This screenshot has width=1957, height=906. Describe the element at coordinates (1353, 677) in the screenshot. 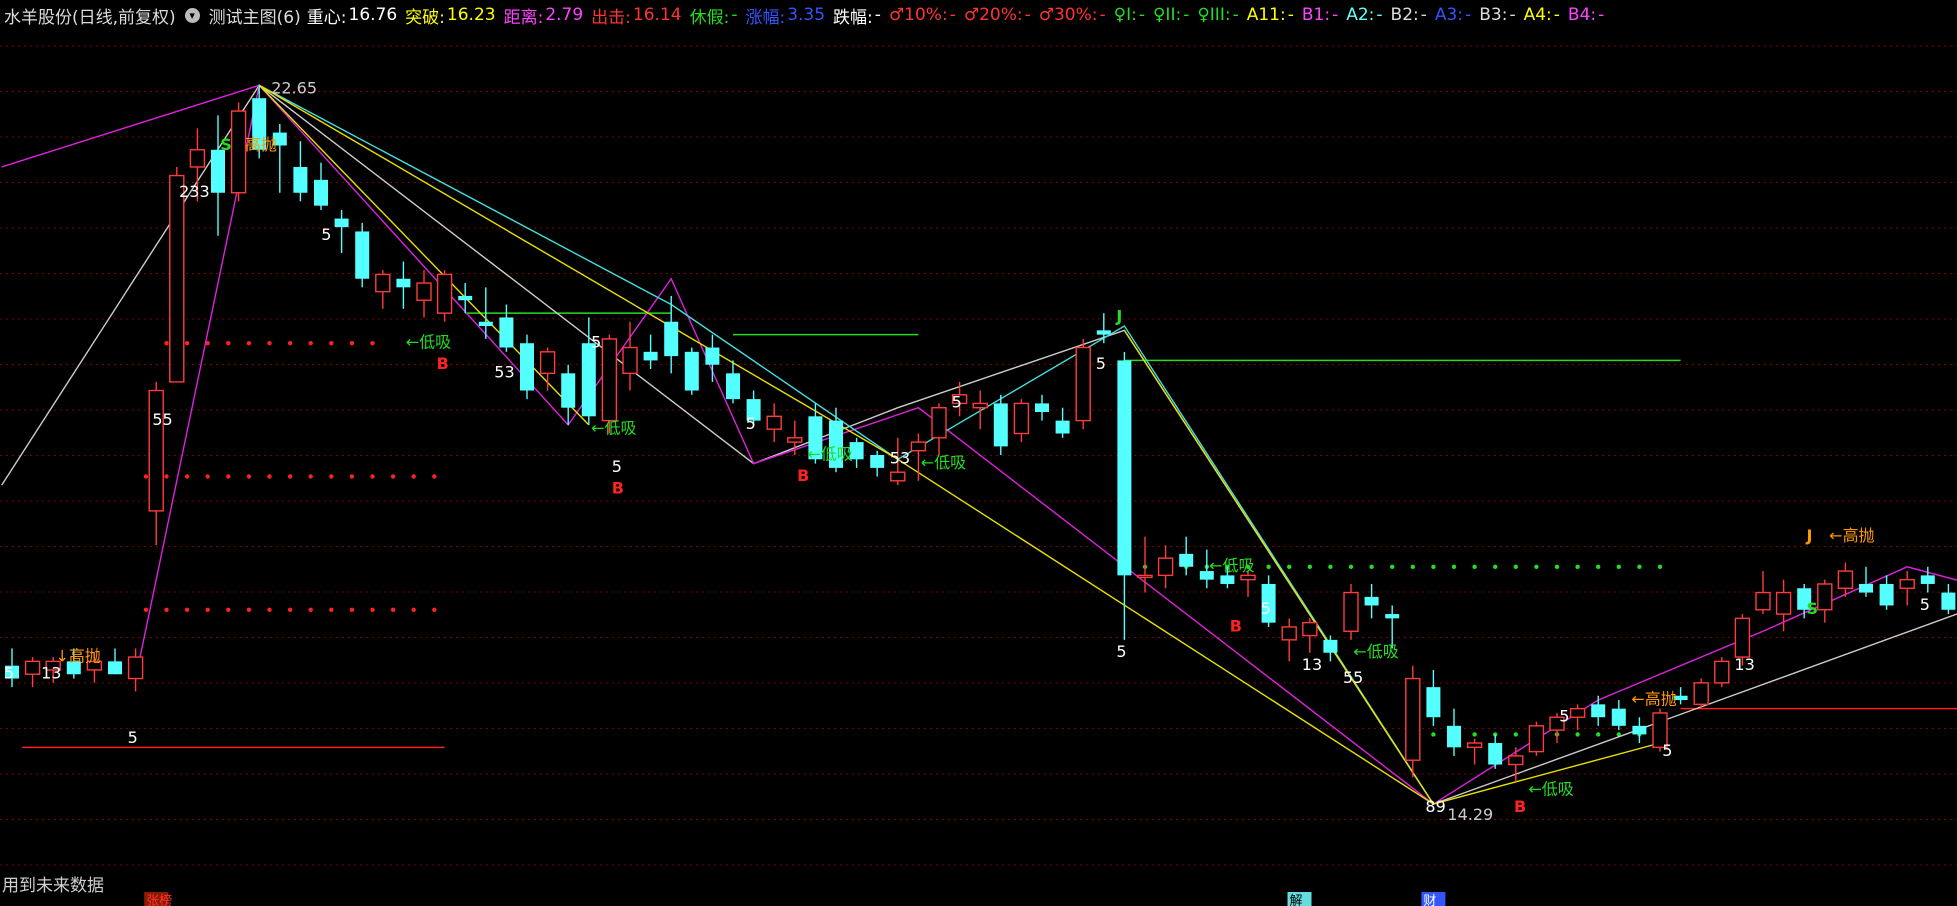

I see `annotation-label: 55` at that location.